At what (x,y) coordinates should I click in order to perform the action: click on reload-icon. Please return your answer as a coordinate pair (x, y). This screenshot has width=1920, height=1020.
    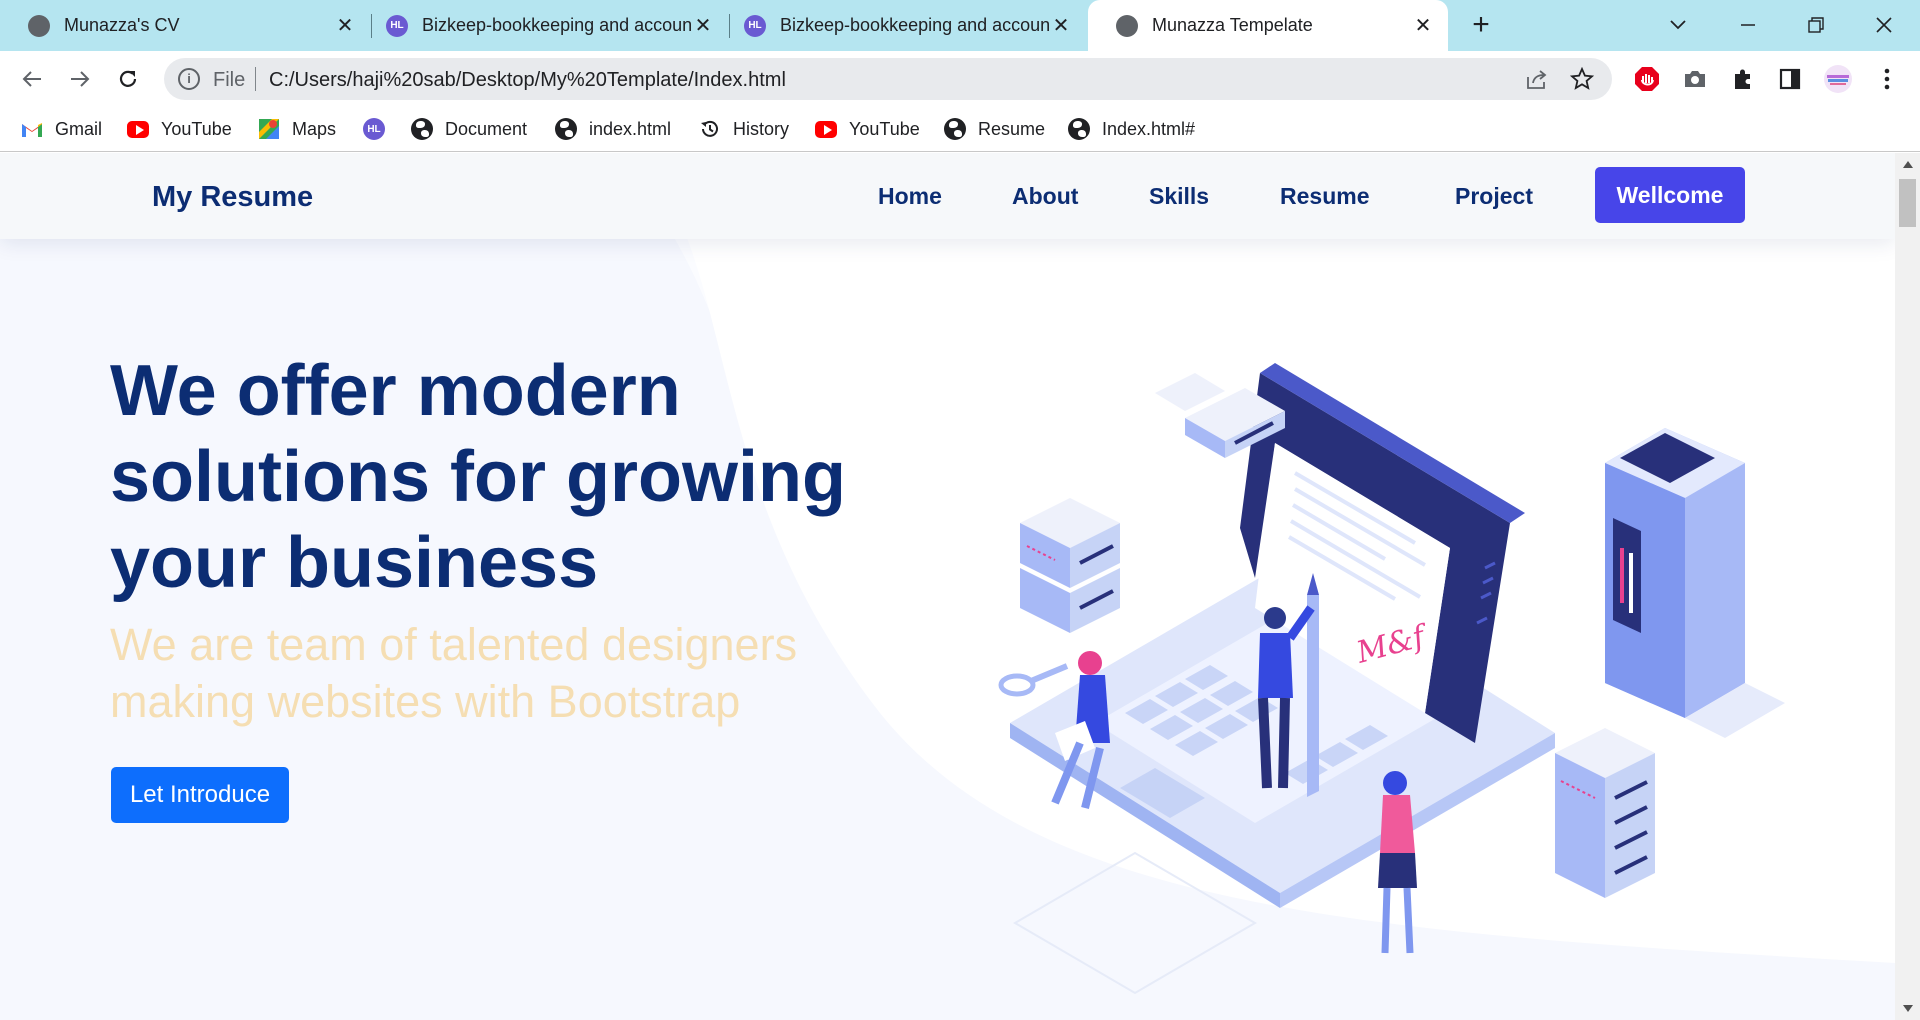
    Looking at the image, I should click on (128, 79).